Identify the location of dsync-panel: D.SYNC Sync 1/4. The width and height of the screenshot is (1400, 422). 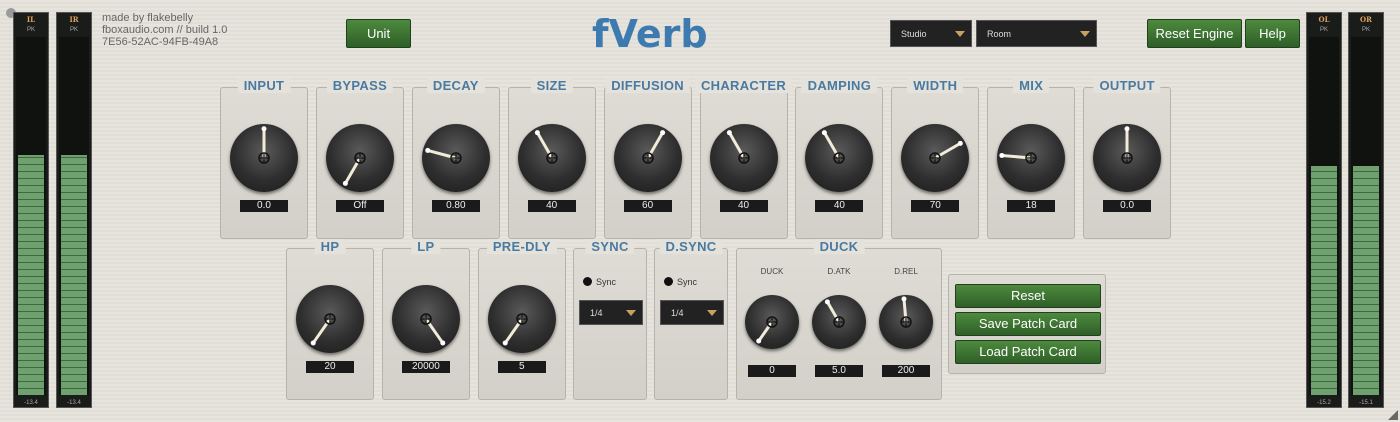
(691, 319).